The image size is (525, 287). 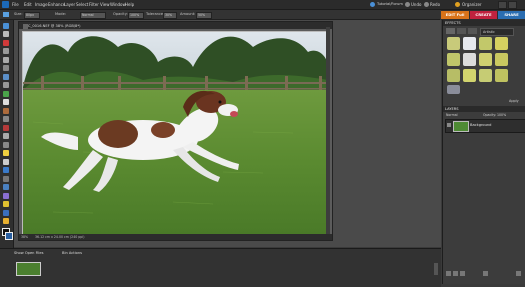 What do you see at coordinates (372, 4) in the screenshot?
I see `tutorial-icon` at bounding box center [372, 4].